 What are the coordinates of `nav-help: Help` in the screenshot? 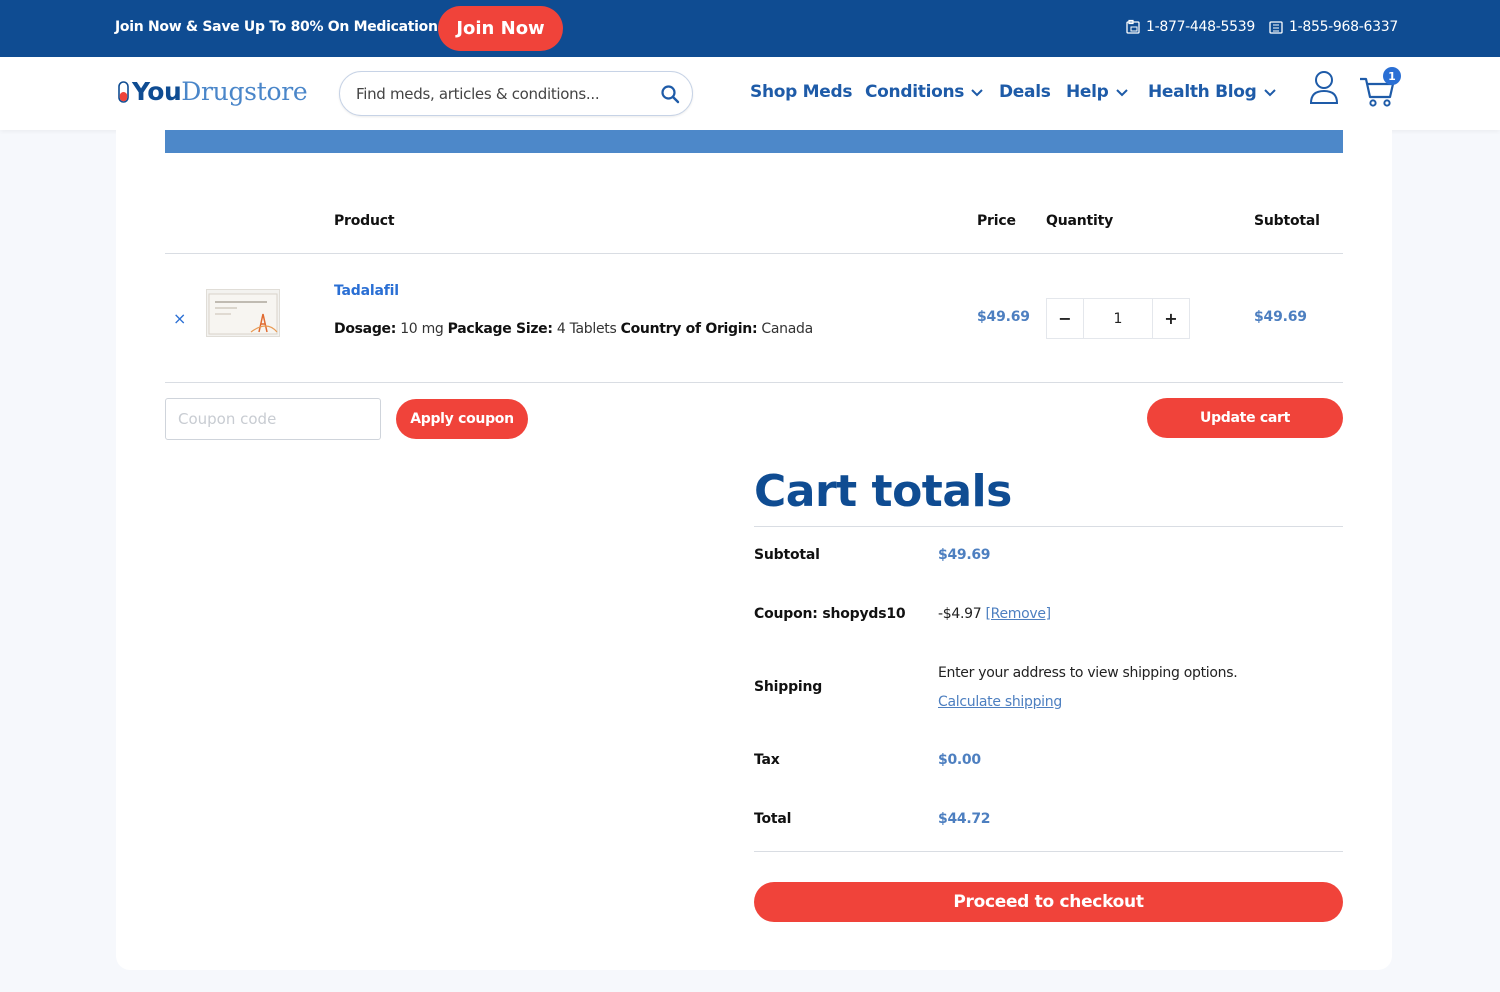 It's located at (1097, 92).